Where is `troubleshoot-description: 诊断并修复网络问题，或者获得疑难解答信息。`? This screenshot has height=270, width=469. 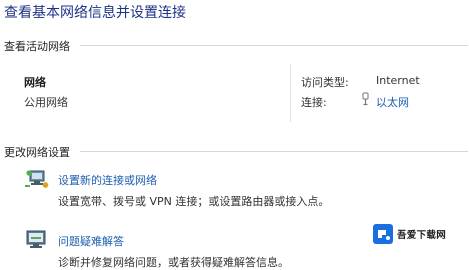 troubleshoot-description: 诊断并修复网络问题，或者获得疑难解答信息。 is located at coordinates (173, 262).